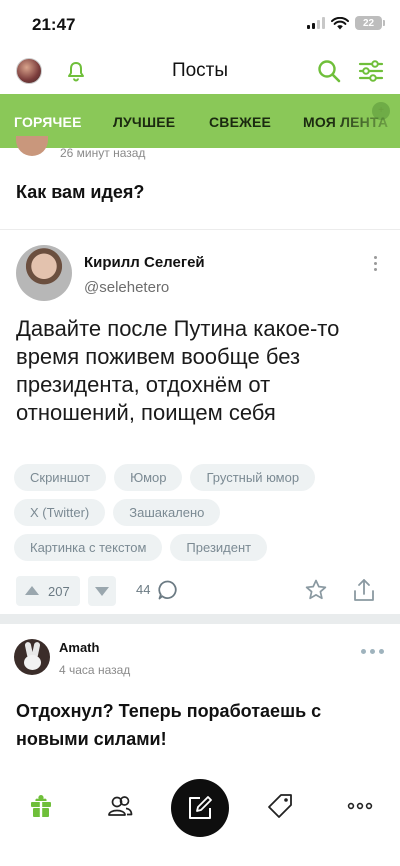  I want to click on tweet-author-name: Кирилл Селегей, so click(144, 262).